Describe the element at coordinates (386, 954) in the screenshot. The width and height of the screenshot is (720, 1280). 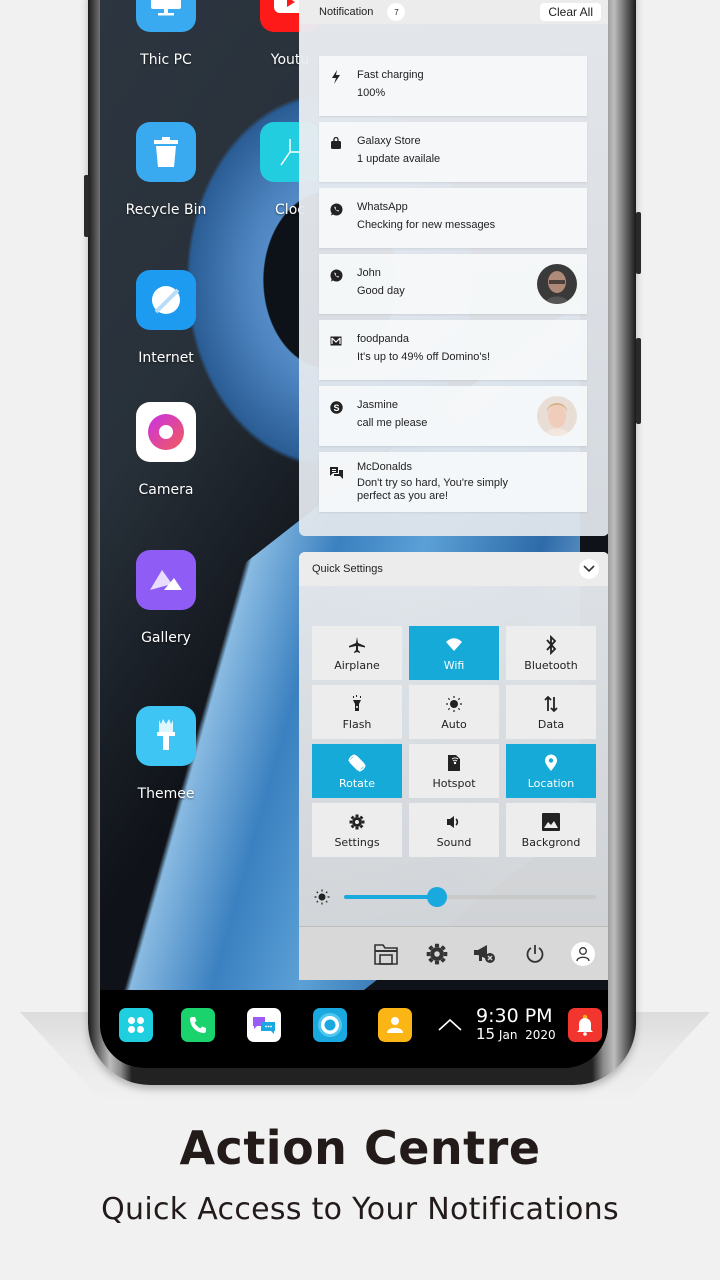
I see `file-explorer-button` at that location.